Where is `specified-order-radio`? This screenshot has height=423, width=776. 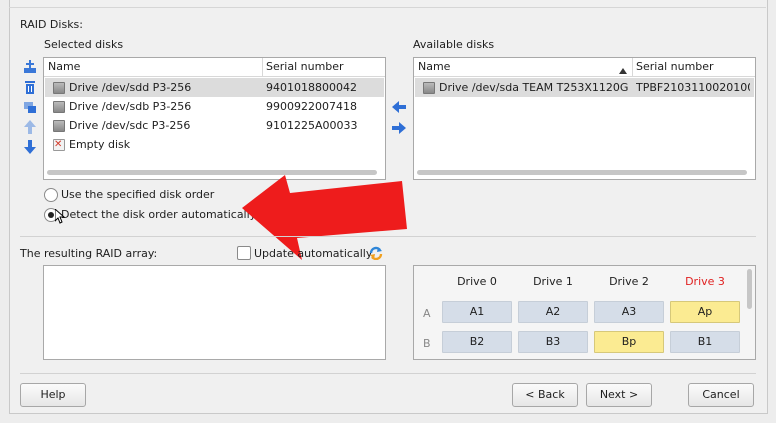
specified-order-radio is located at coordinates (51, 195).